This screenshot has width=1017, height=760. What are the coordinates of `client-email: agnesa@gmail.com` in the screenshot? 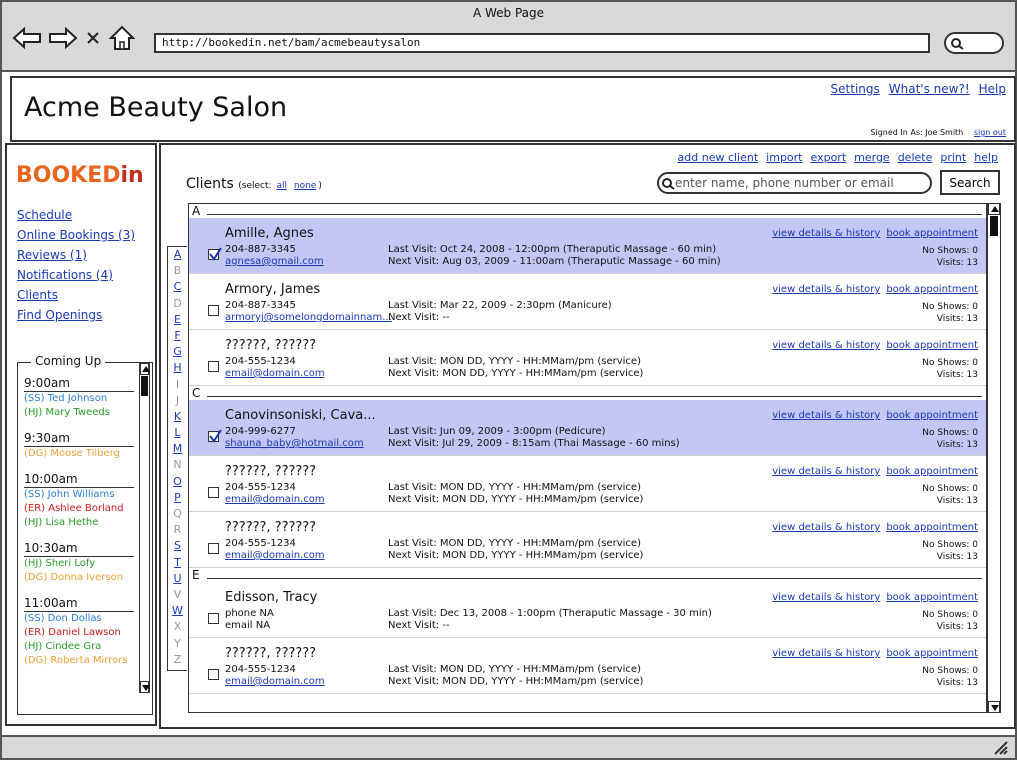 It's located at (274, 261).